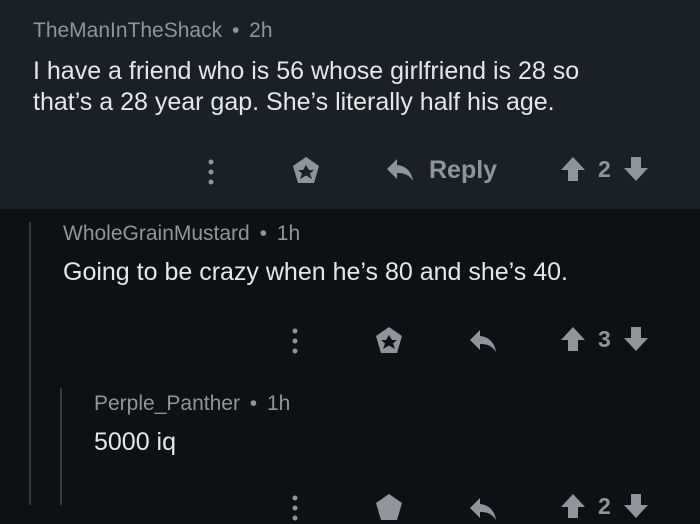 This screenshot has width=700, height=524. I want to click on comment-body: 5000 iq, so click(135, 442).